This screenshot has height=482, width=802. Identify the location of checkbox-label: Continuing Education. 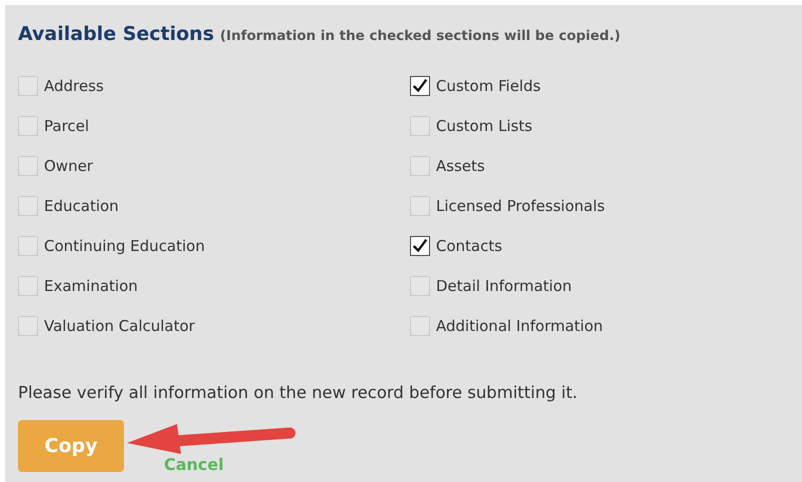
(124, 246).